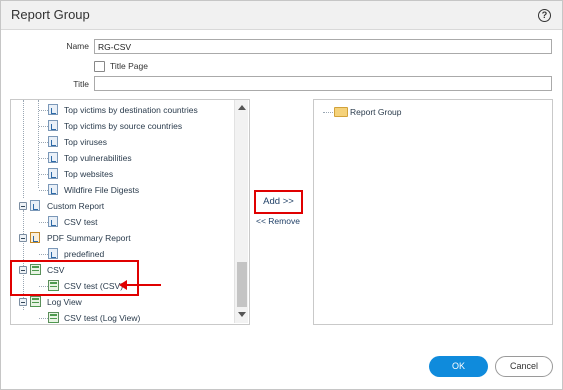  I want to click on scroll-down-icon, so click(242, 314).